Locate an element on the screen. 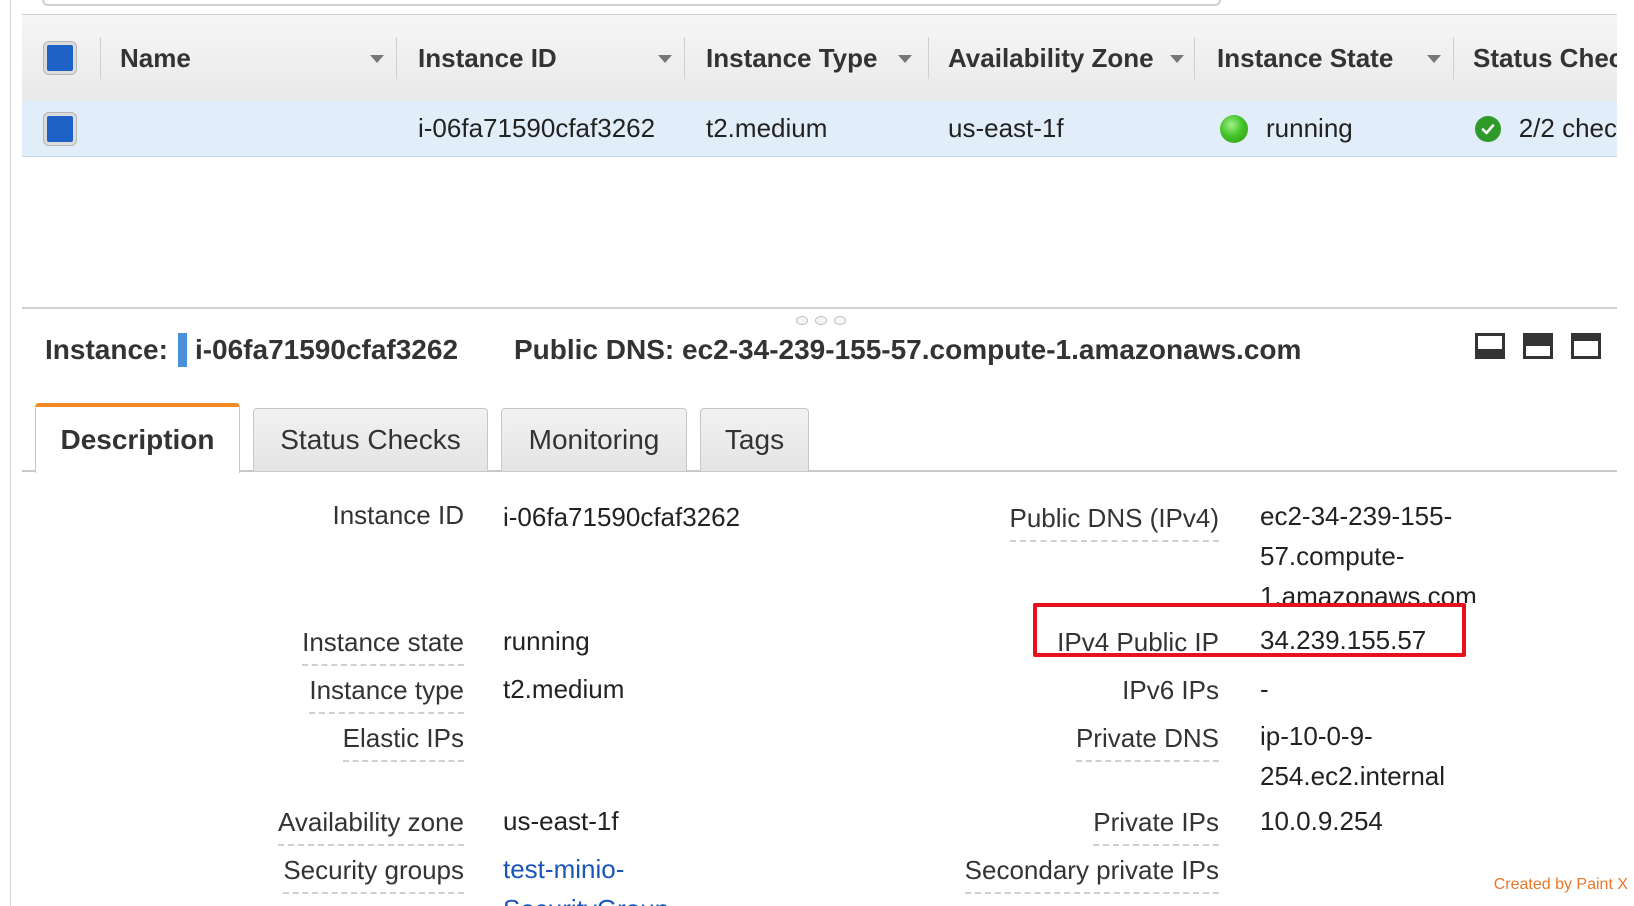 This screenshot has height=906, width=1634. tab-status-checks: Status Checks is located at coordinates (370, 439).